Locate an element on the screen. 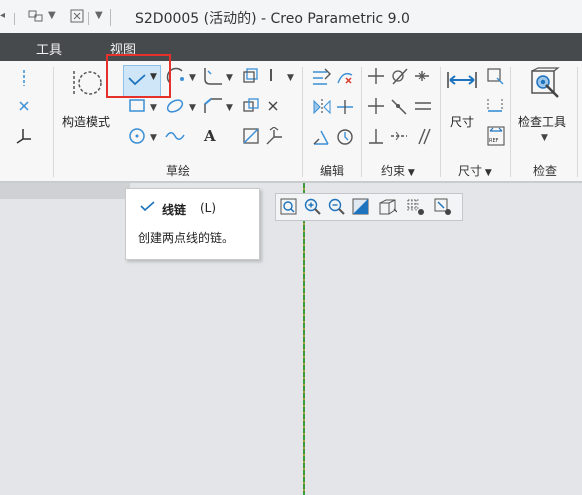 Image resolution: width=582 pixels, height=495 pixels. group-label-dimension-text: 尺寸 is located at coordinates (470, 171).